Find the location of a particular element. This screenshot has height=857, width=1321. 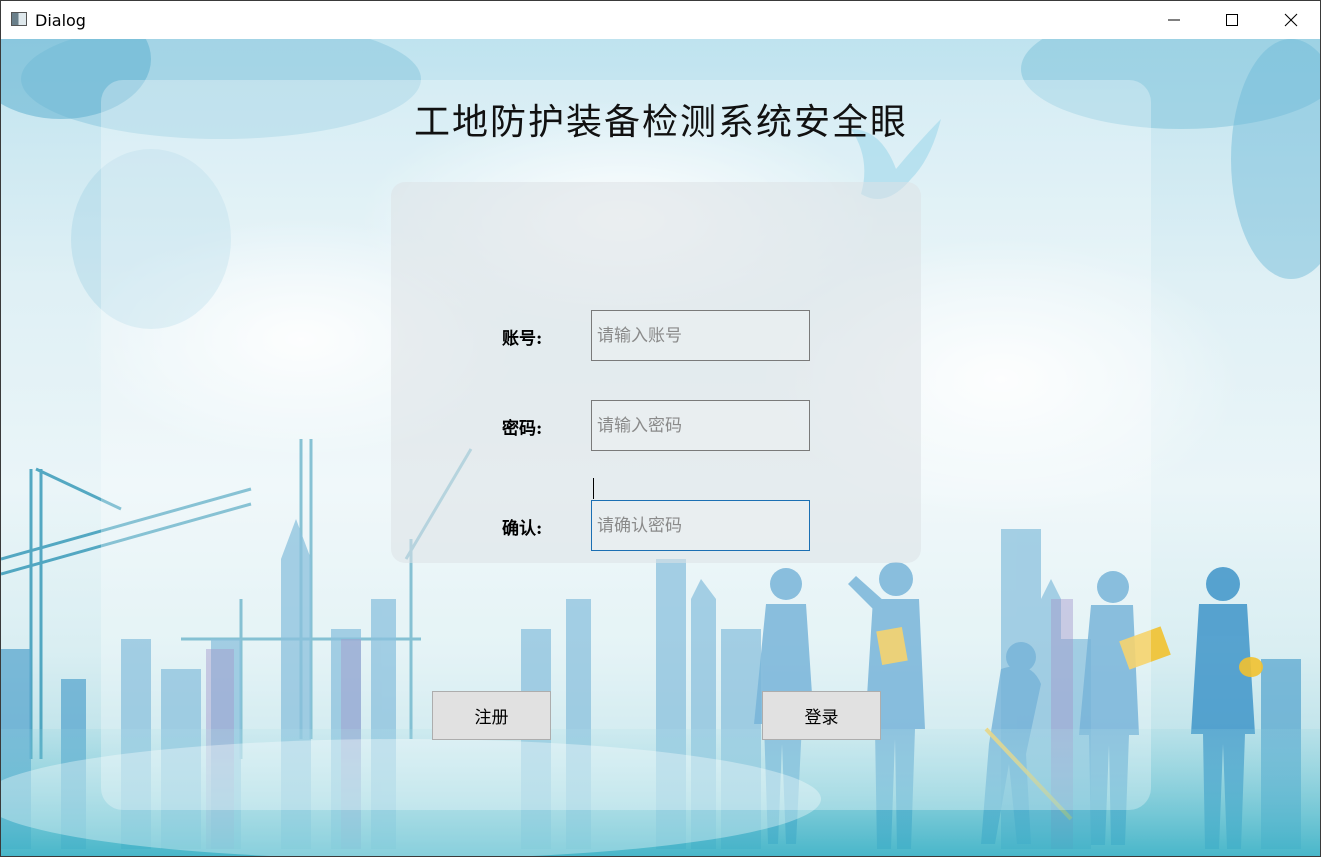

confirm-label: 确认: is located at coordinates (522, 529).